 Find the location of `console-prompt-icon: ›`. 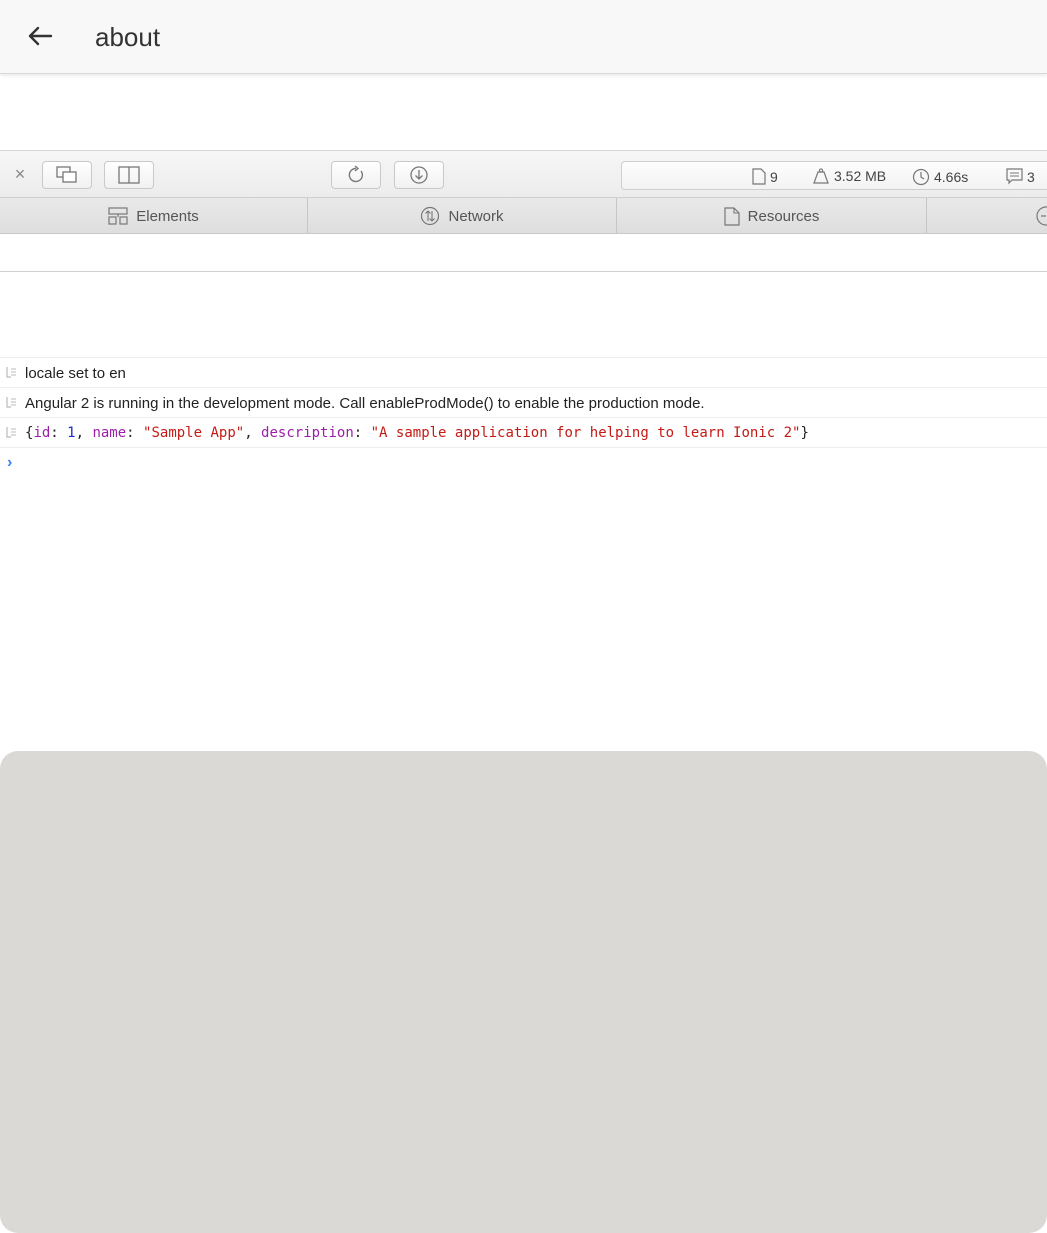

console-prompt-icon: › is located at coordinates (10, 462).